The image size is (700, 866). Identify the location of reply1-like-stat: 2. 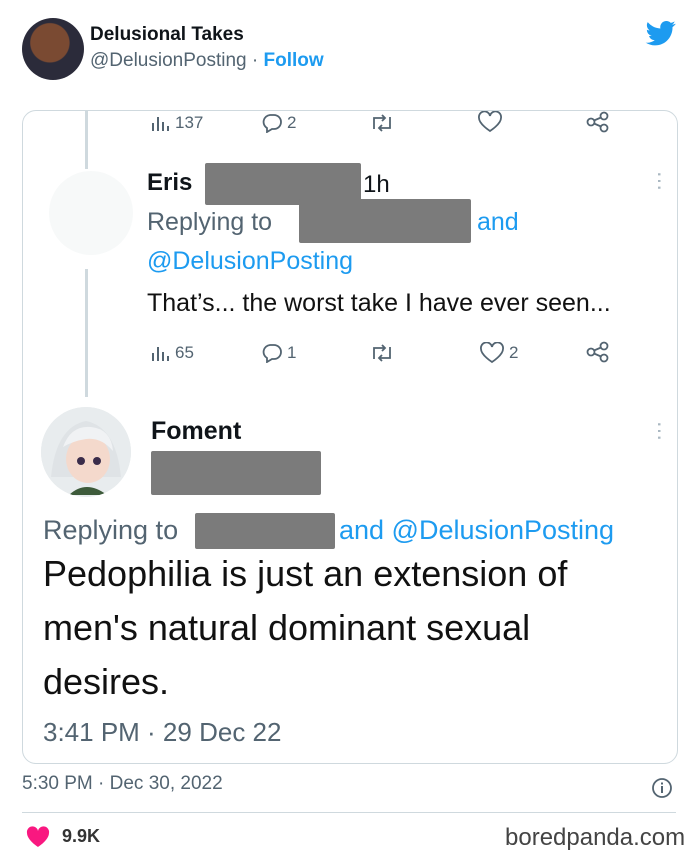
(498, 353).